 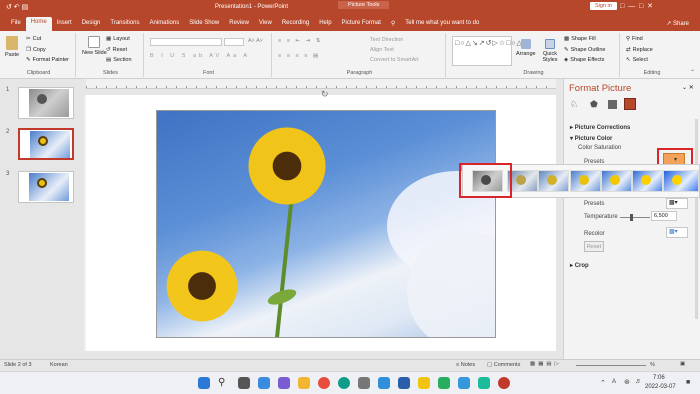 What do you see at coordinates (200, 56) in the screenshot?
I see `font-format-buttons: B I U S ab AV Aa A` at bounding box center [200, 56].